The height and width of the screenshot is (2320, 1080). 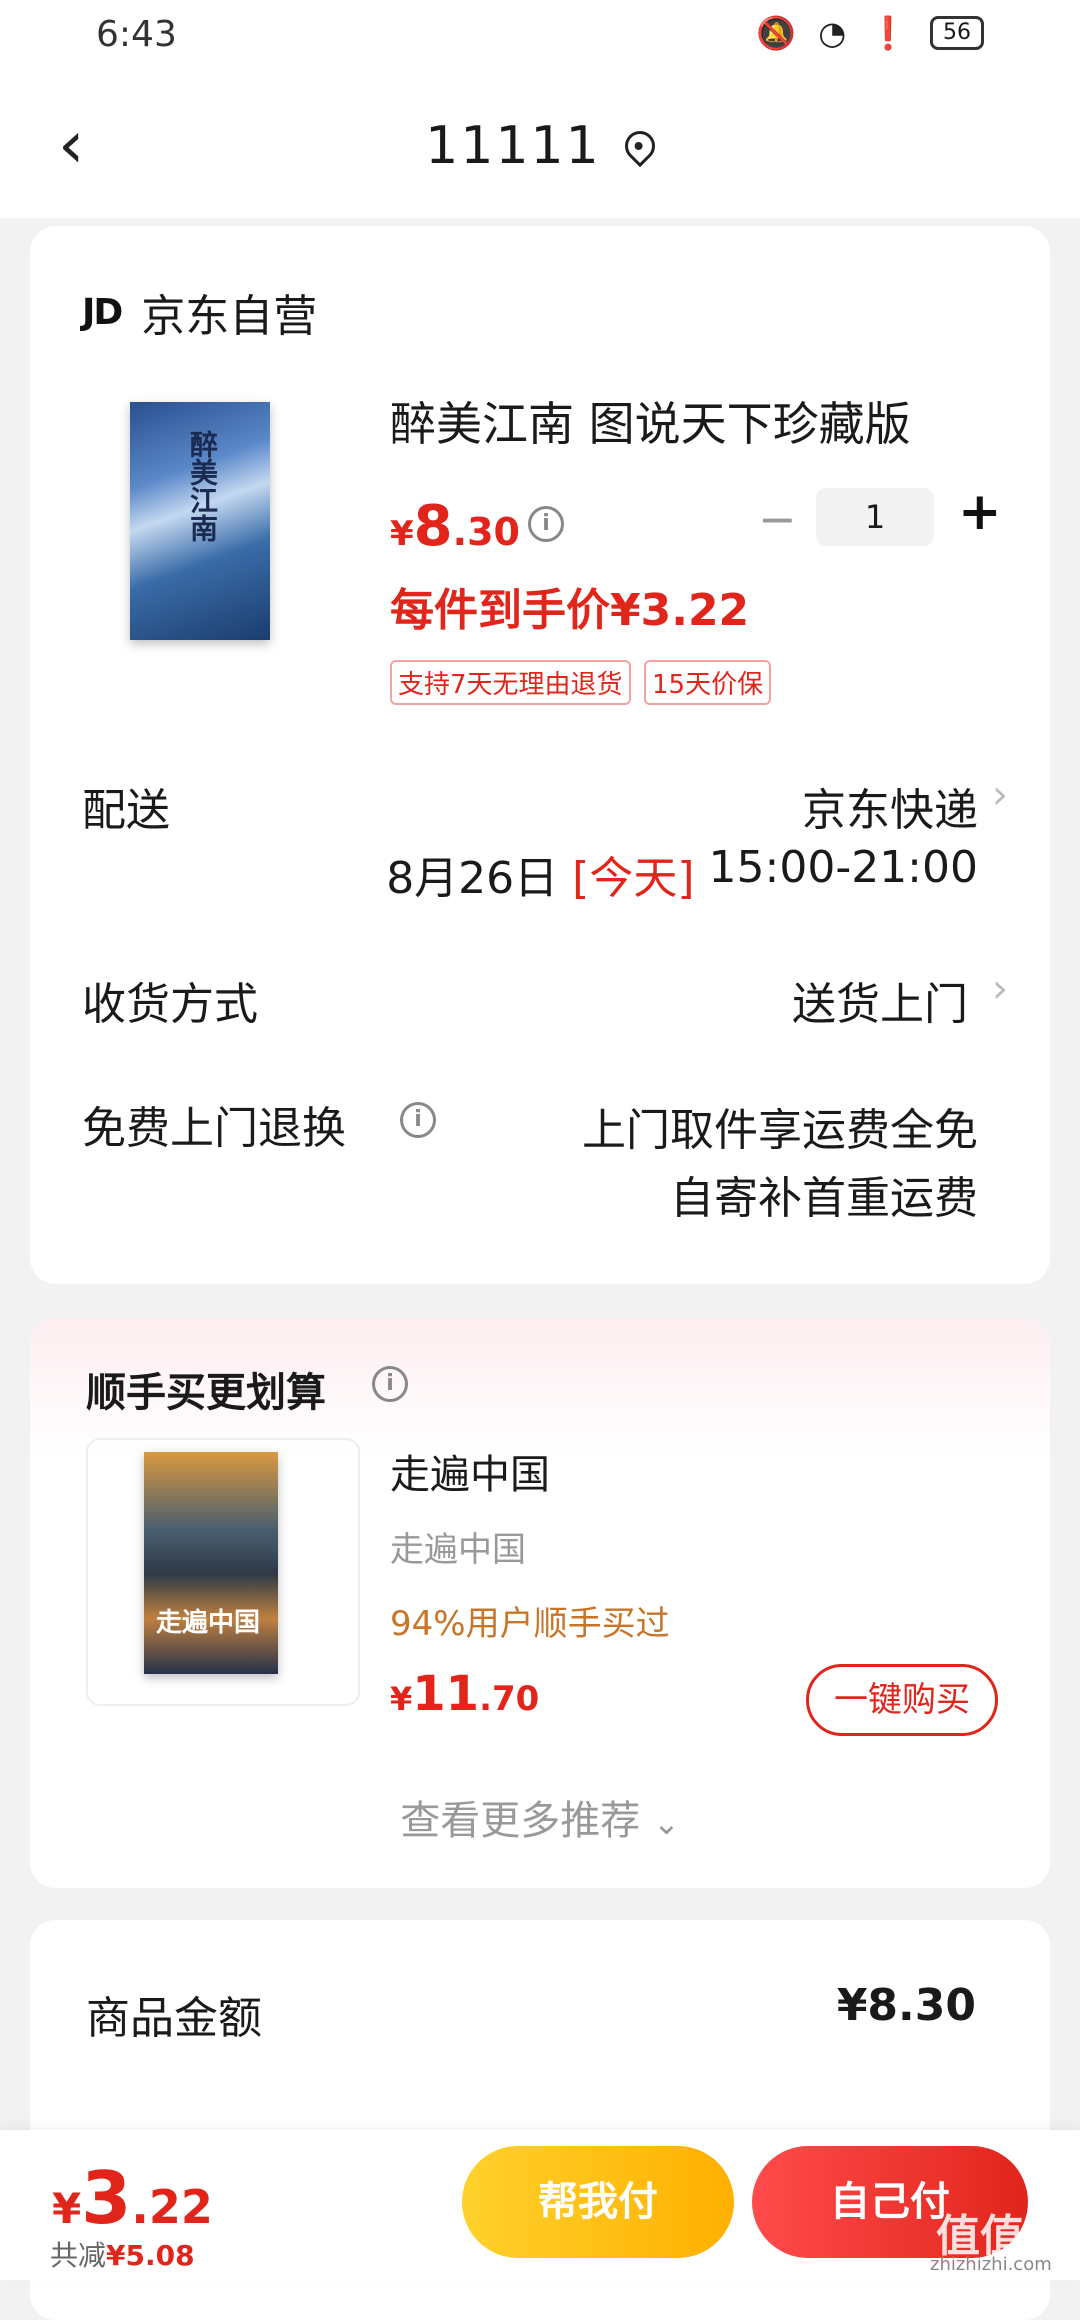 What do you see at coordinates (633, 878) in the screenshot?
I see `delivery-today: [今天]` at bounding box center [633, 878].